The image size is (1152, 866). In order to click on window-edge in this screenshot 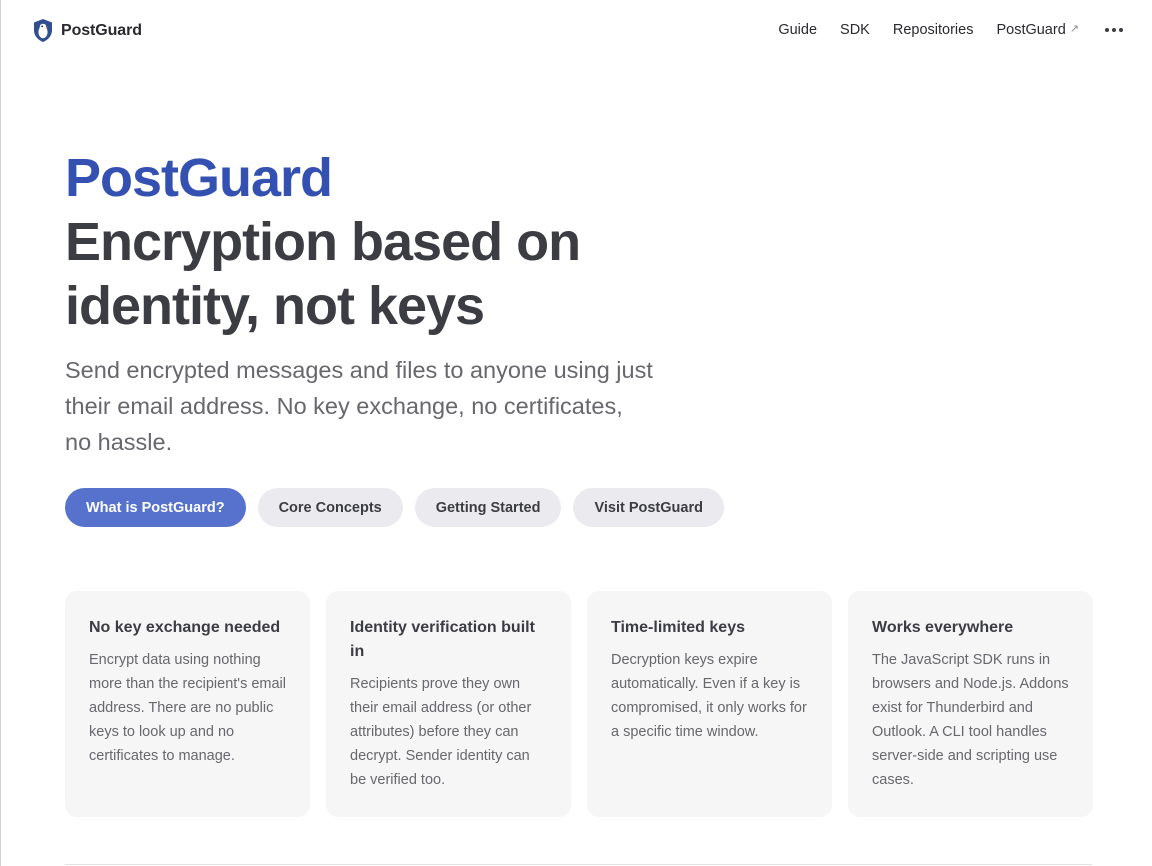, I will do `click(0, 433)`.